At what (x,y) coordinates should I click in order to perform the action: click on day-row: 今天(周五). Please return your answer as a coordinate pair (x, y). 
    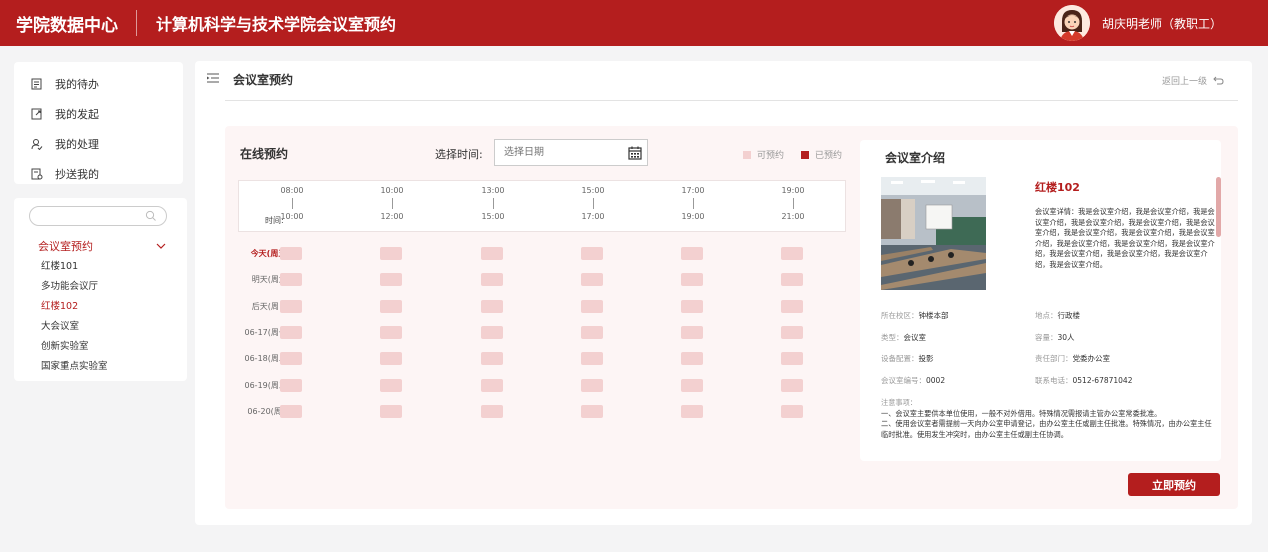
    Looking at the image, I should click on (535, 255).